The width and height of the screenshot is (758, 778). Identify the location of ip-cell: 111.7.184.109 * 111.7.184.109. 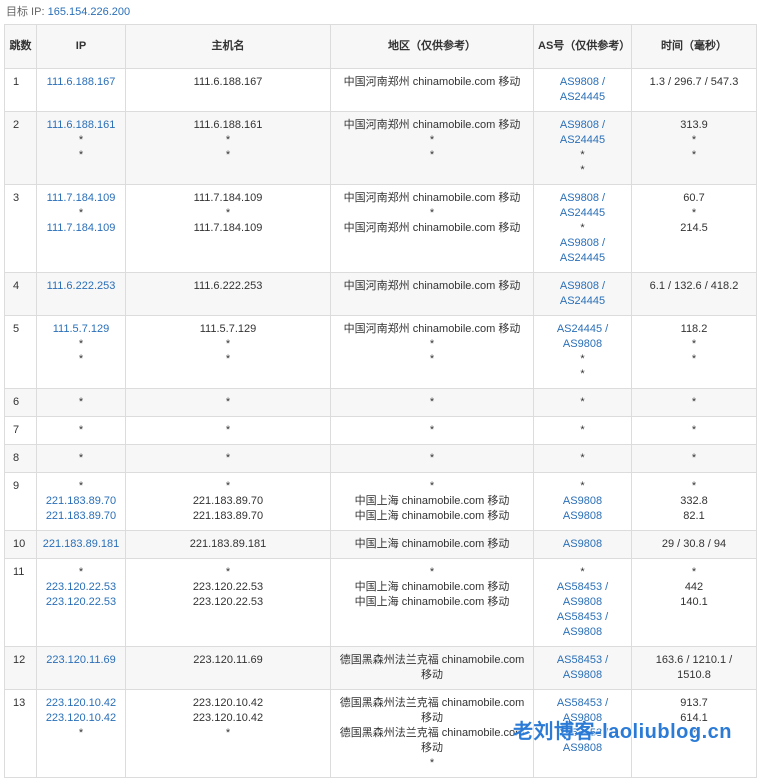
(81, 228).